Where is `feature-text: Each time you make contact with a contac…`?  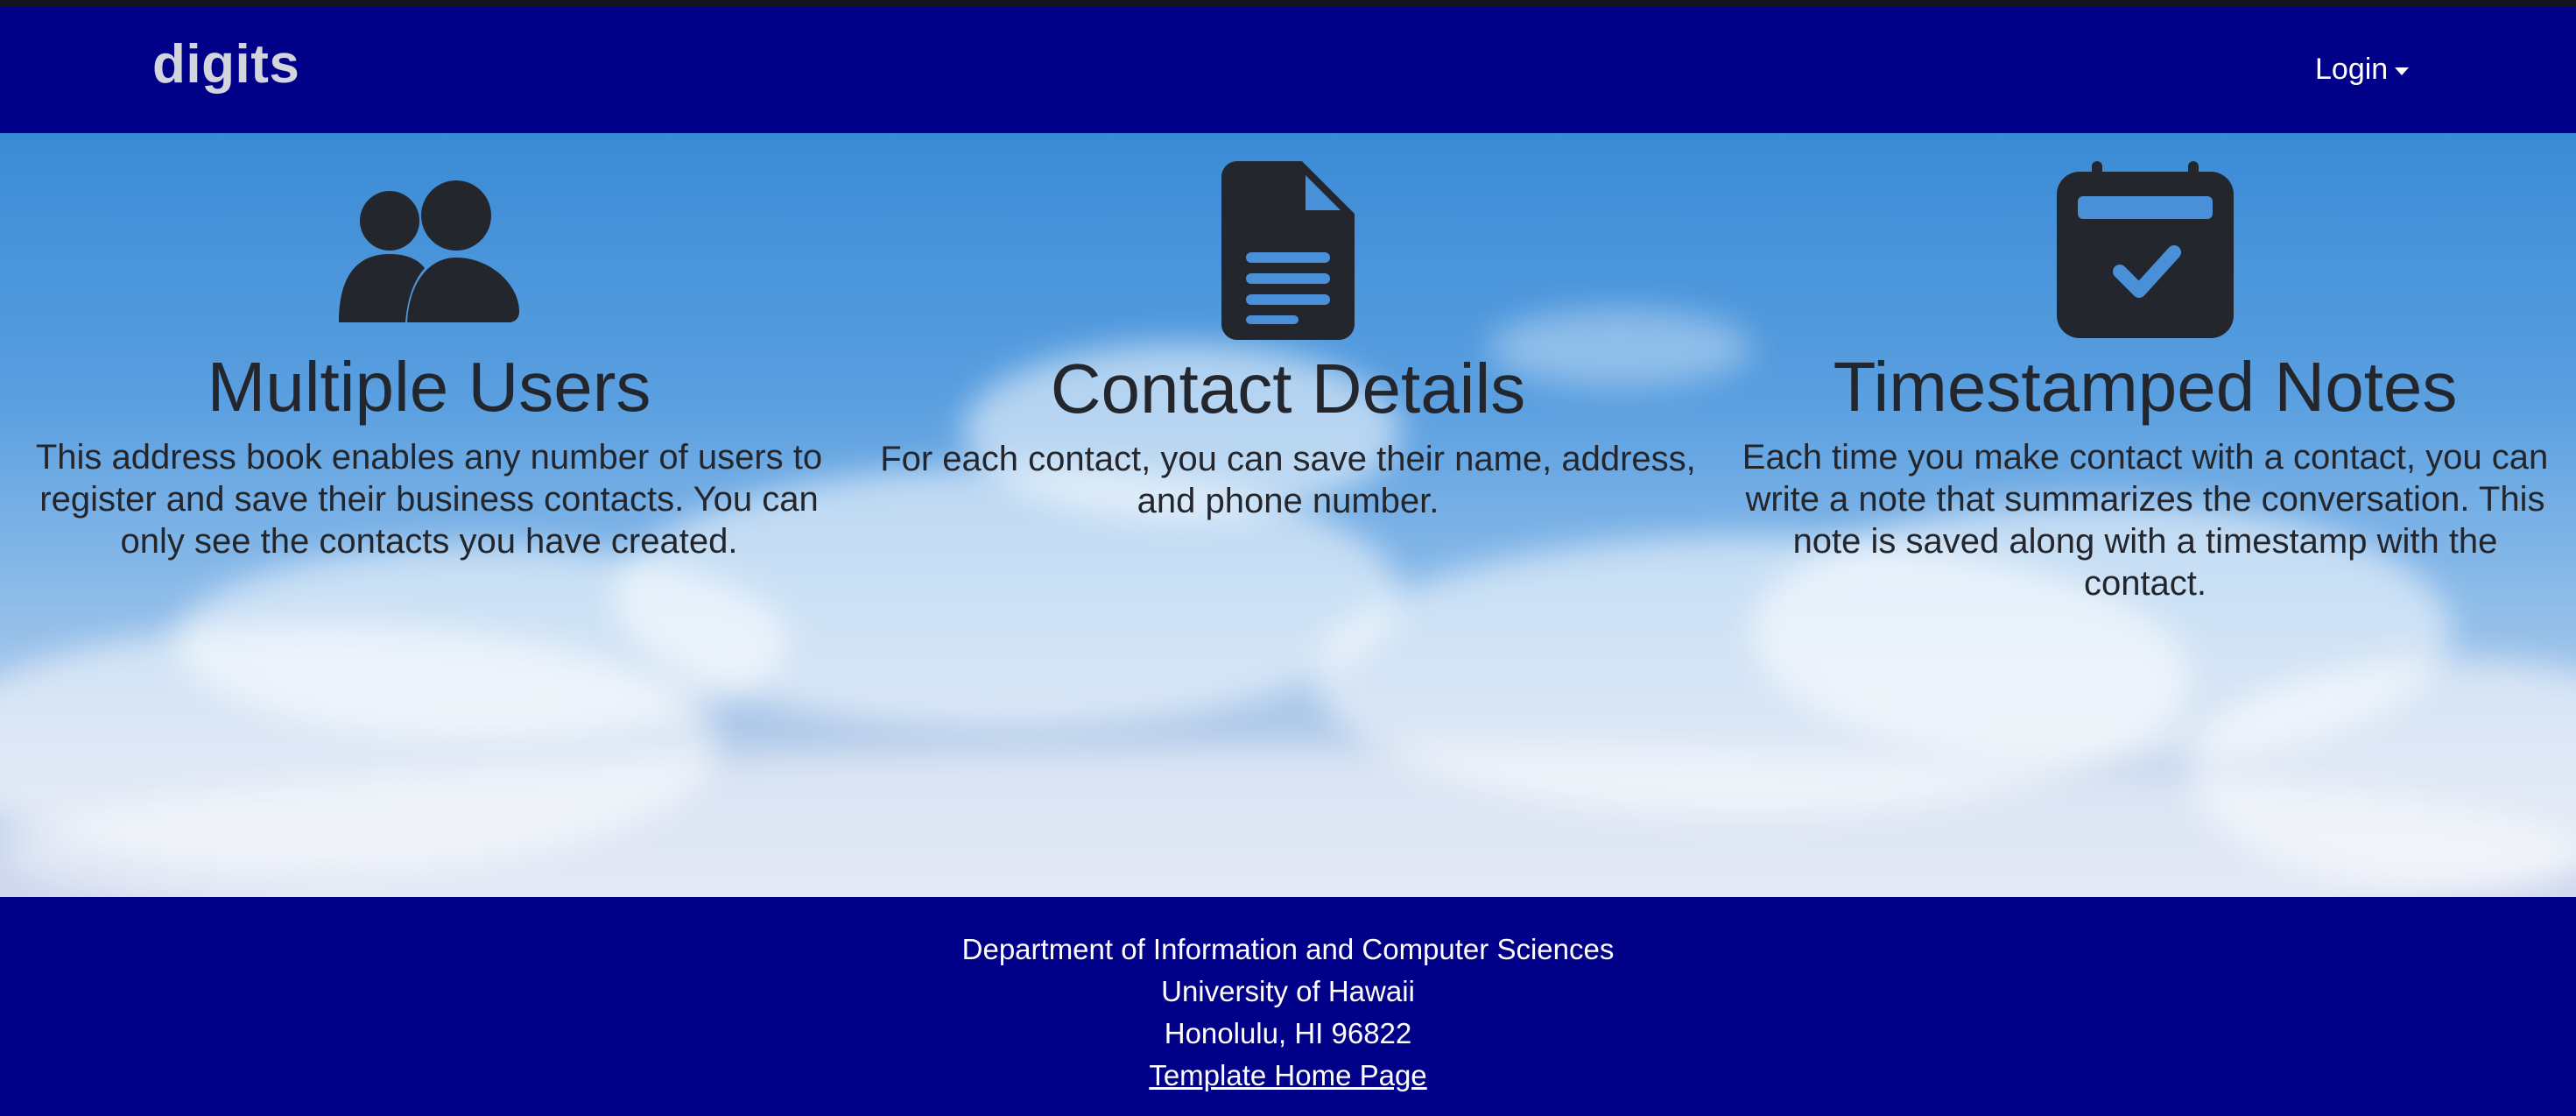
feature-text: Each time you make contact with a contac… is located at coordinates (2145, 520).